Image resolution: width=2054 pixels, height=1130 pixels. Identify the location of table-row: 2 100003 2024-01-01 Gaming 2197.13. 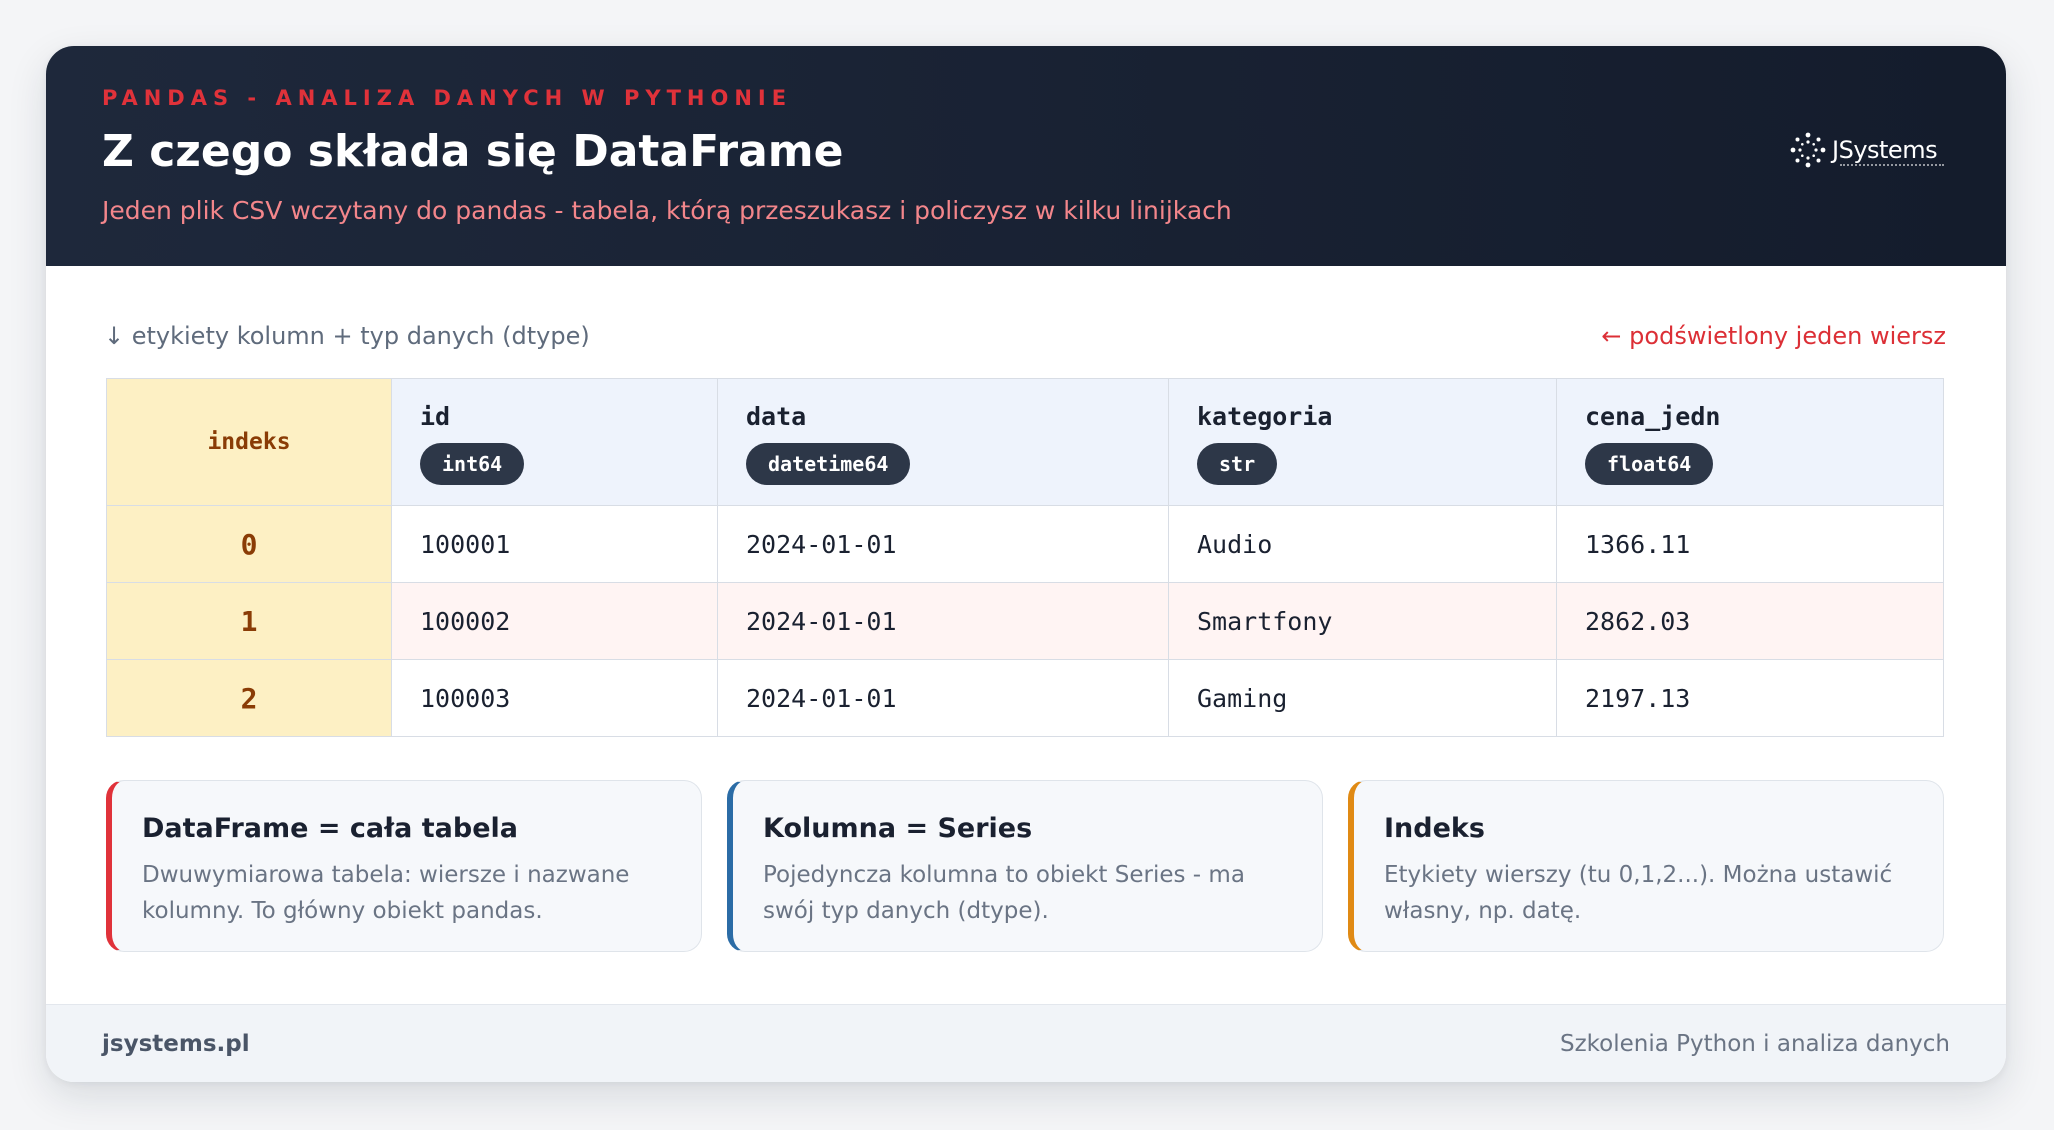
(1025, 697).